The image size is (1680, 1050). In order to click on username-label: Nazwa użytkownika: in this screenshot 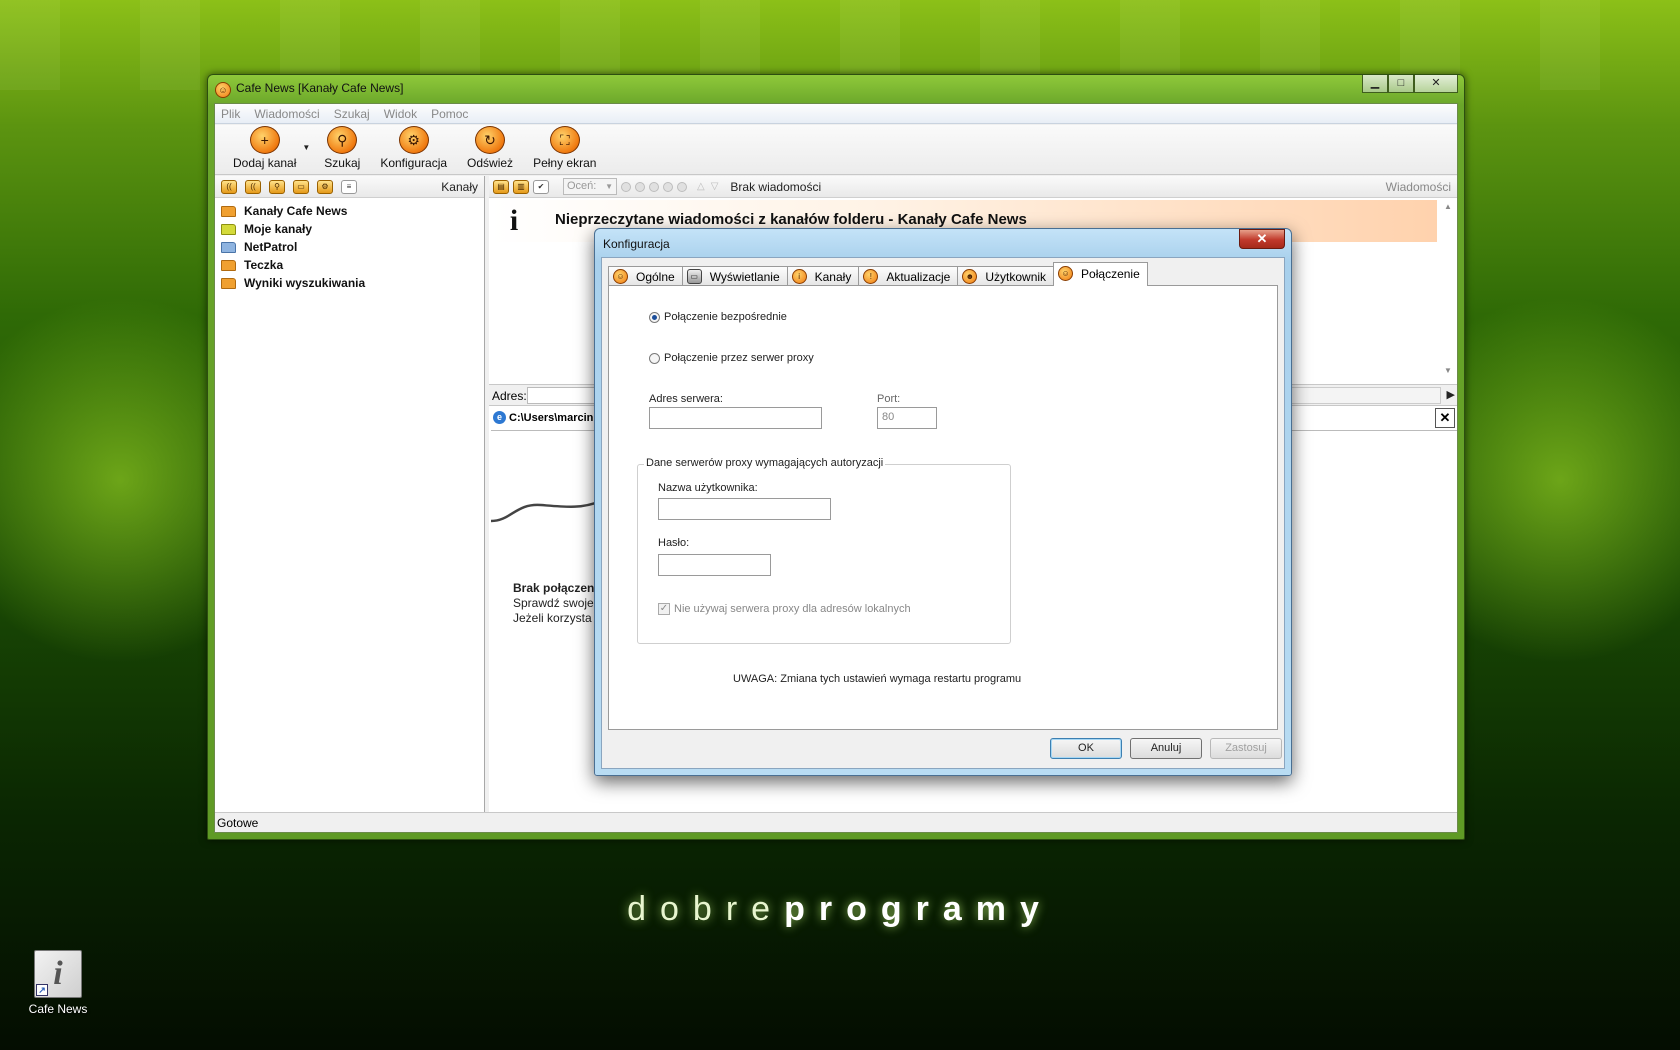, I will do `click(708, 488)`.